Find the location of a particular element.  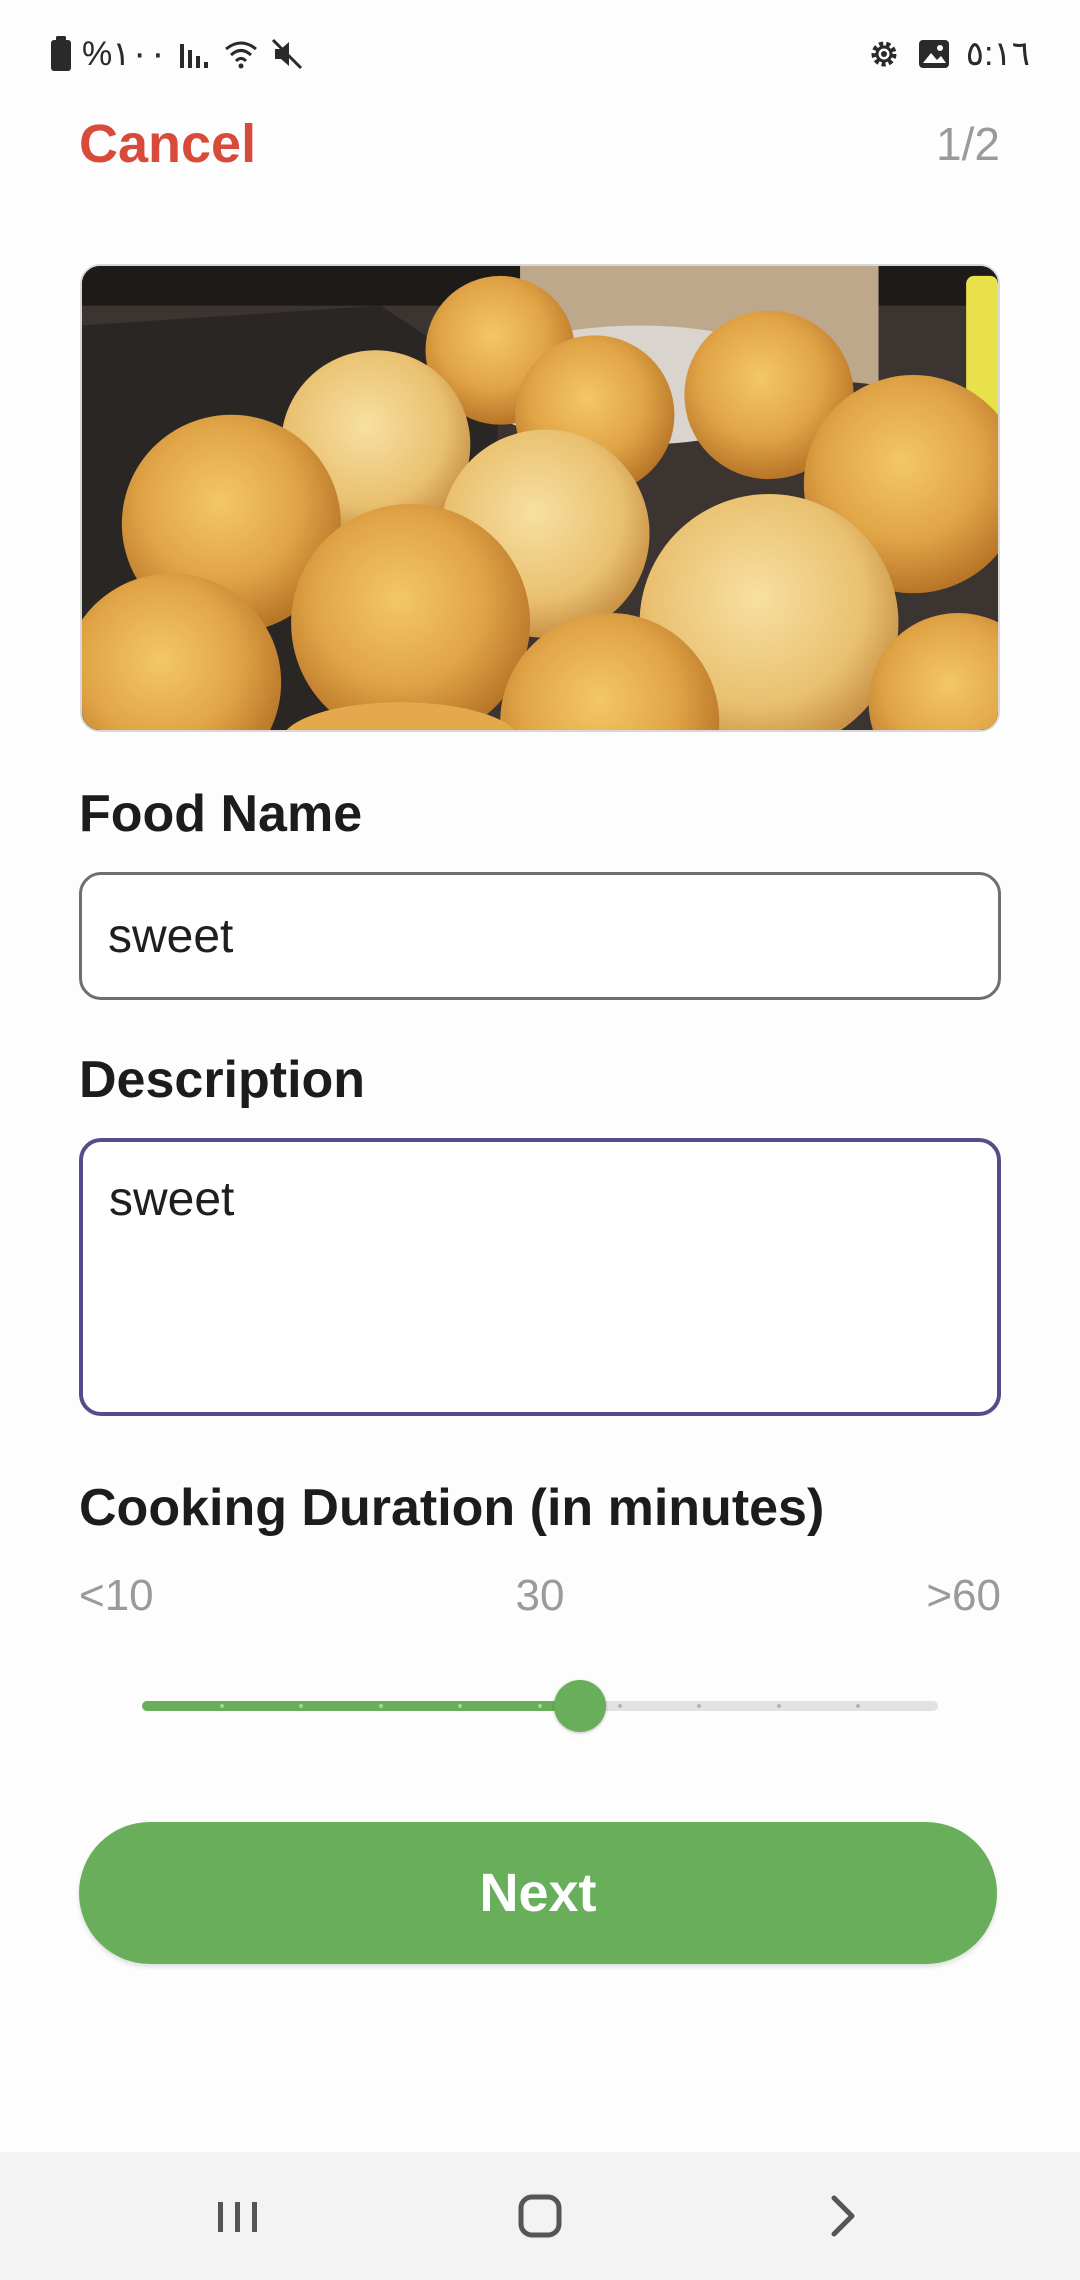

duration-mid-label: 30 is located at coordinates (540, 1595).